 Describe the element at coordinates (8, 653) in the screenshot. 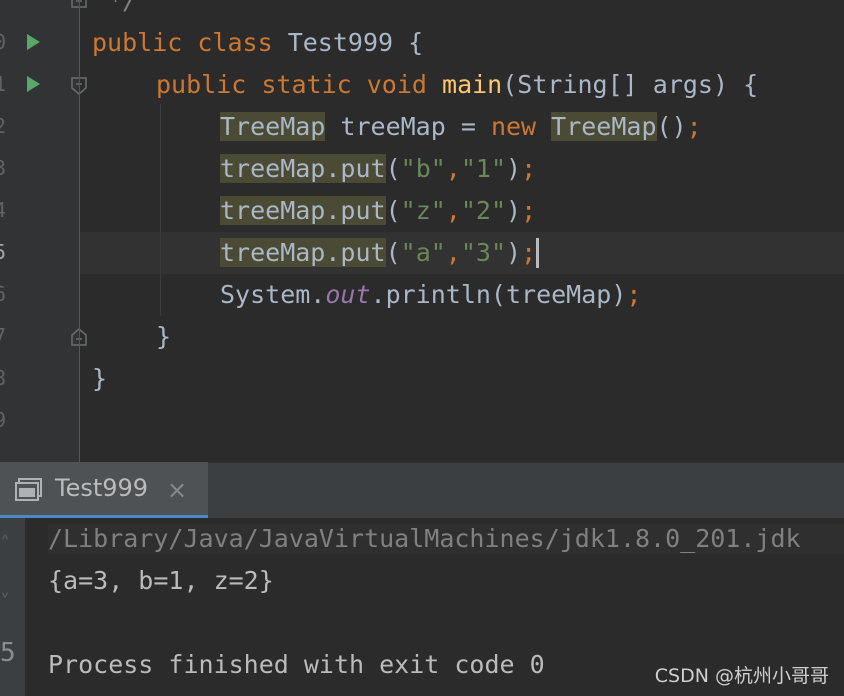

I see `wrap-icon: 5` at that location.